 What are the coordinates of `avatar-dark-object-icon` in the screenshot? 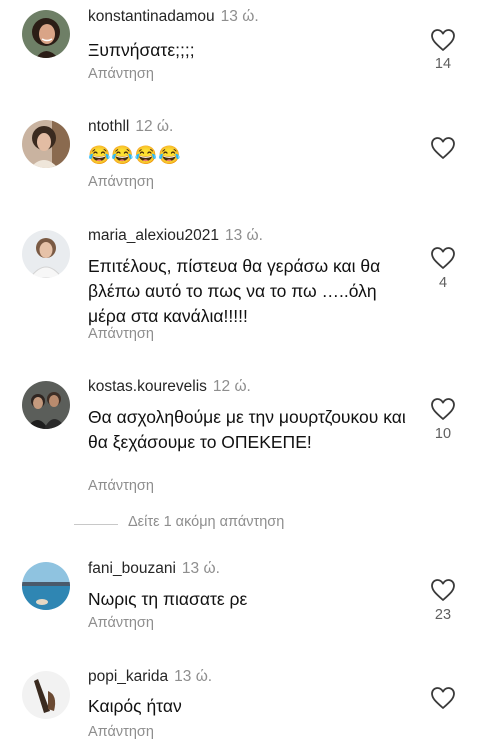 It's located at (46, 695).